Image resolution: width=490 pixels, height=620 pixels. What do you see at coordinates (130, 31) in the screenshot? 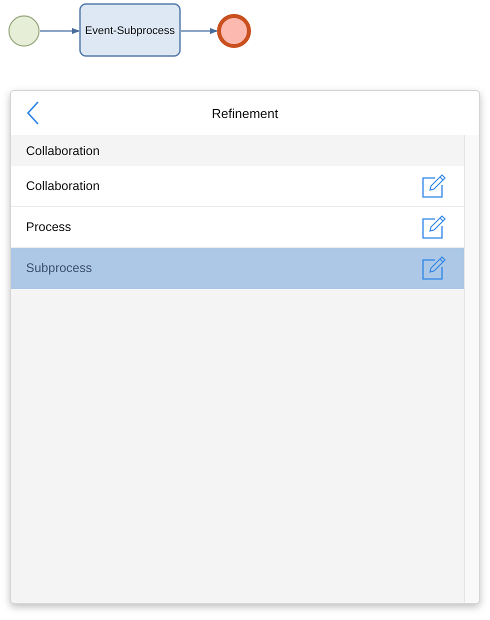
I see `task-label: Event-Subprocess` at bounding box center [130, 31].